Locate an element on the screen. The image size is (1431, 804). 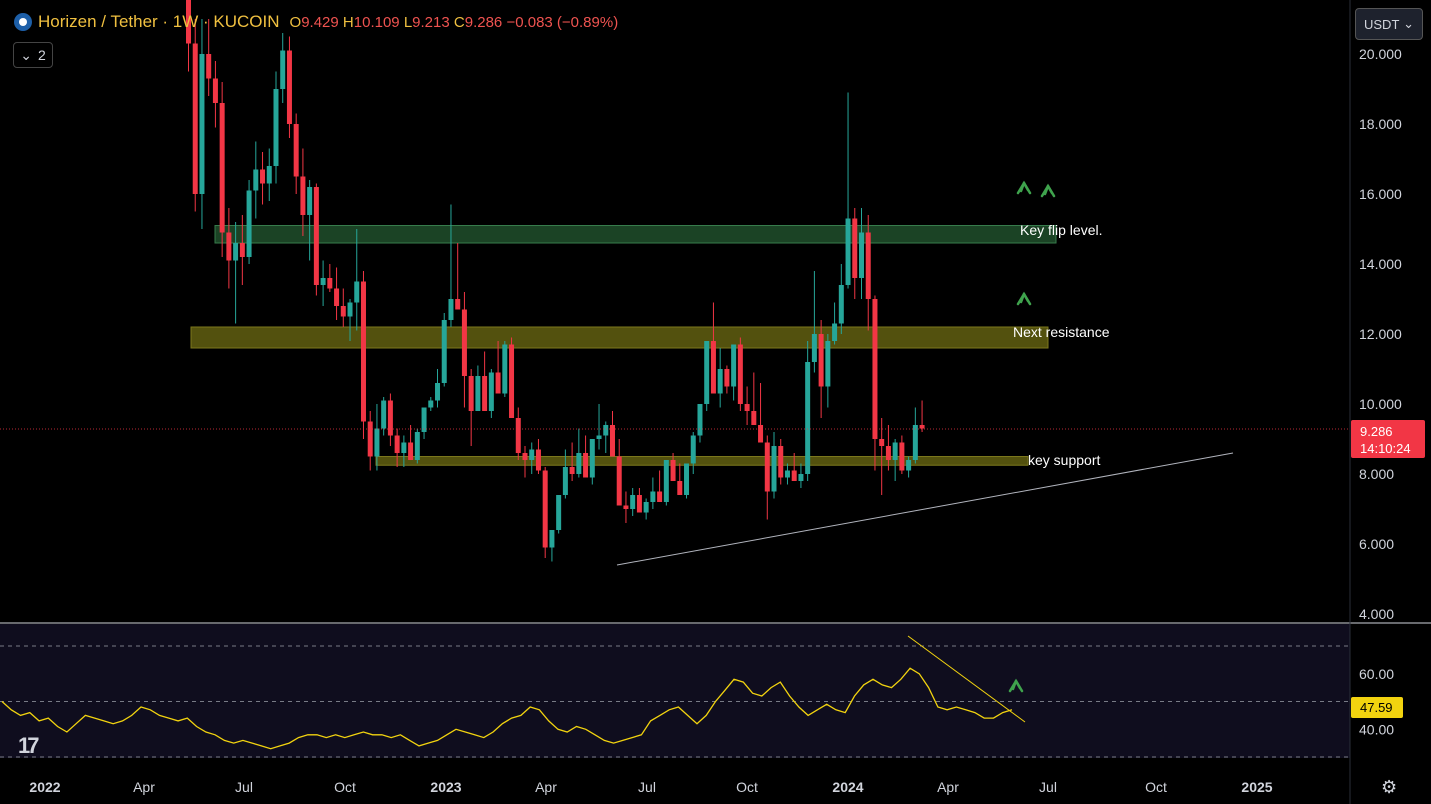
settings-gear-icon: ⚙ is located at coordinates (1390, 787).